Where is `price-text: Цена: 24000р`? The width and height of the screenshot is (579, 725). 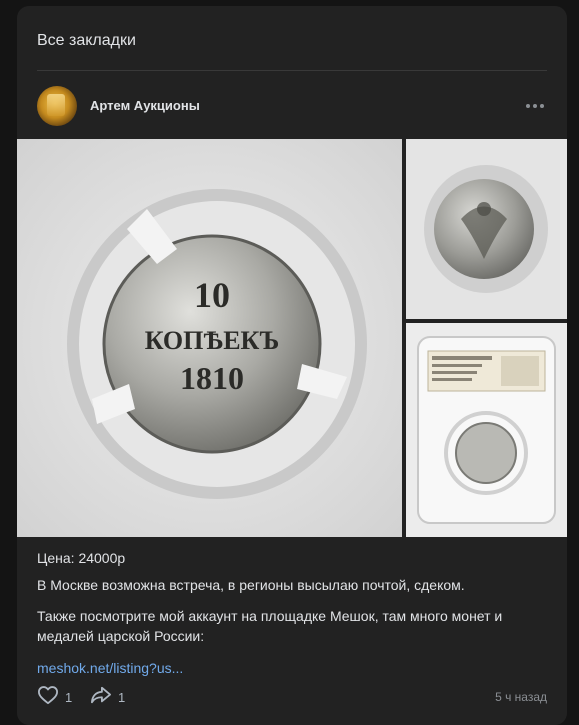 price-text: Цена: 24000р is located at coordinates (81, 558).